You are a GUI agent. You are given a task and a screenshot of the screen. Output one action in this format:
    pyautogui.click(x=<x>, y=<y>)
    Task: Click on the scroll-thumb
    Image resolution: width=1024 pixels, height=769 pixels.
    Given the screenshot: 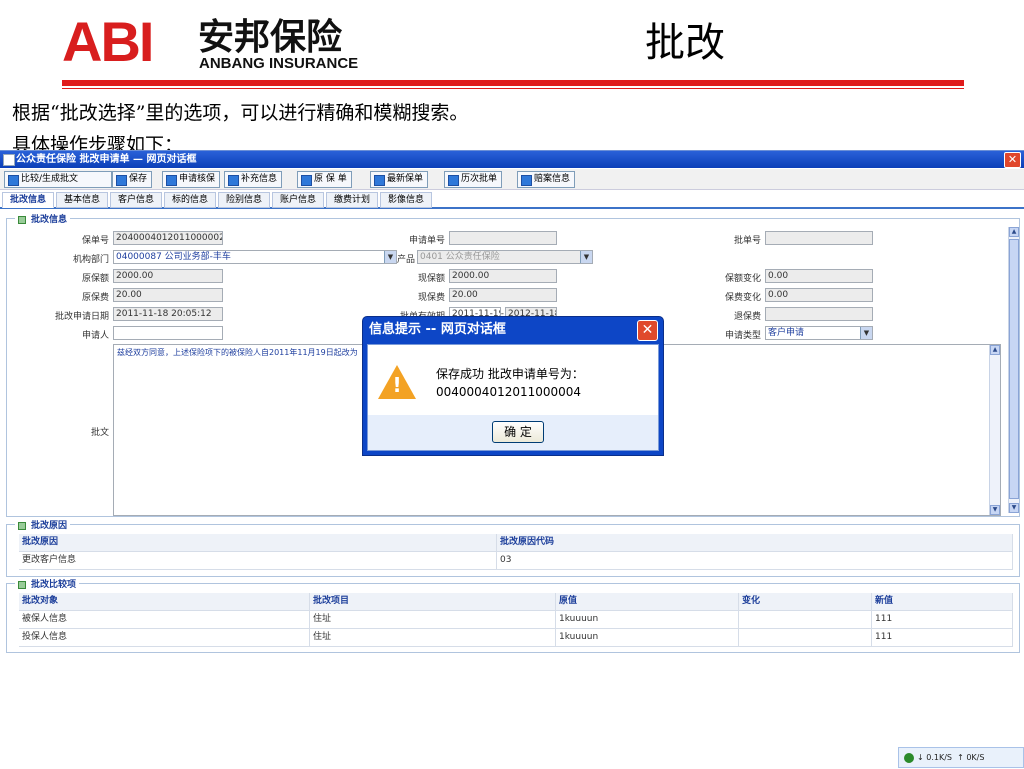 What is the action you would take?
    pyautogui.click(x=1014, y=369)
    